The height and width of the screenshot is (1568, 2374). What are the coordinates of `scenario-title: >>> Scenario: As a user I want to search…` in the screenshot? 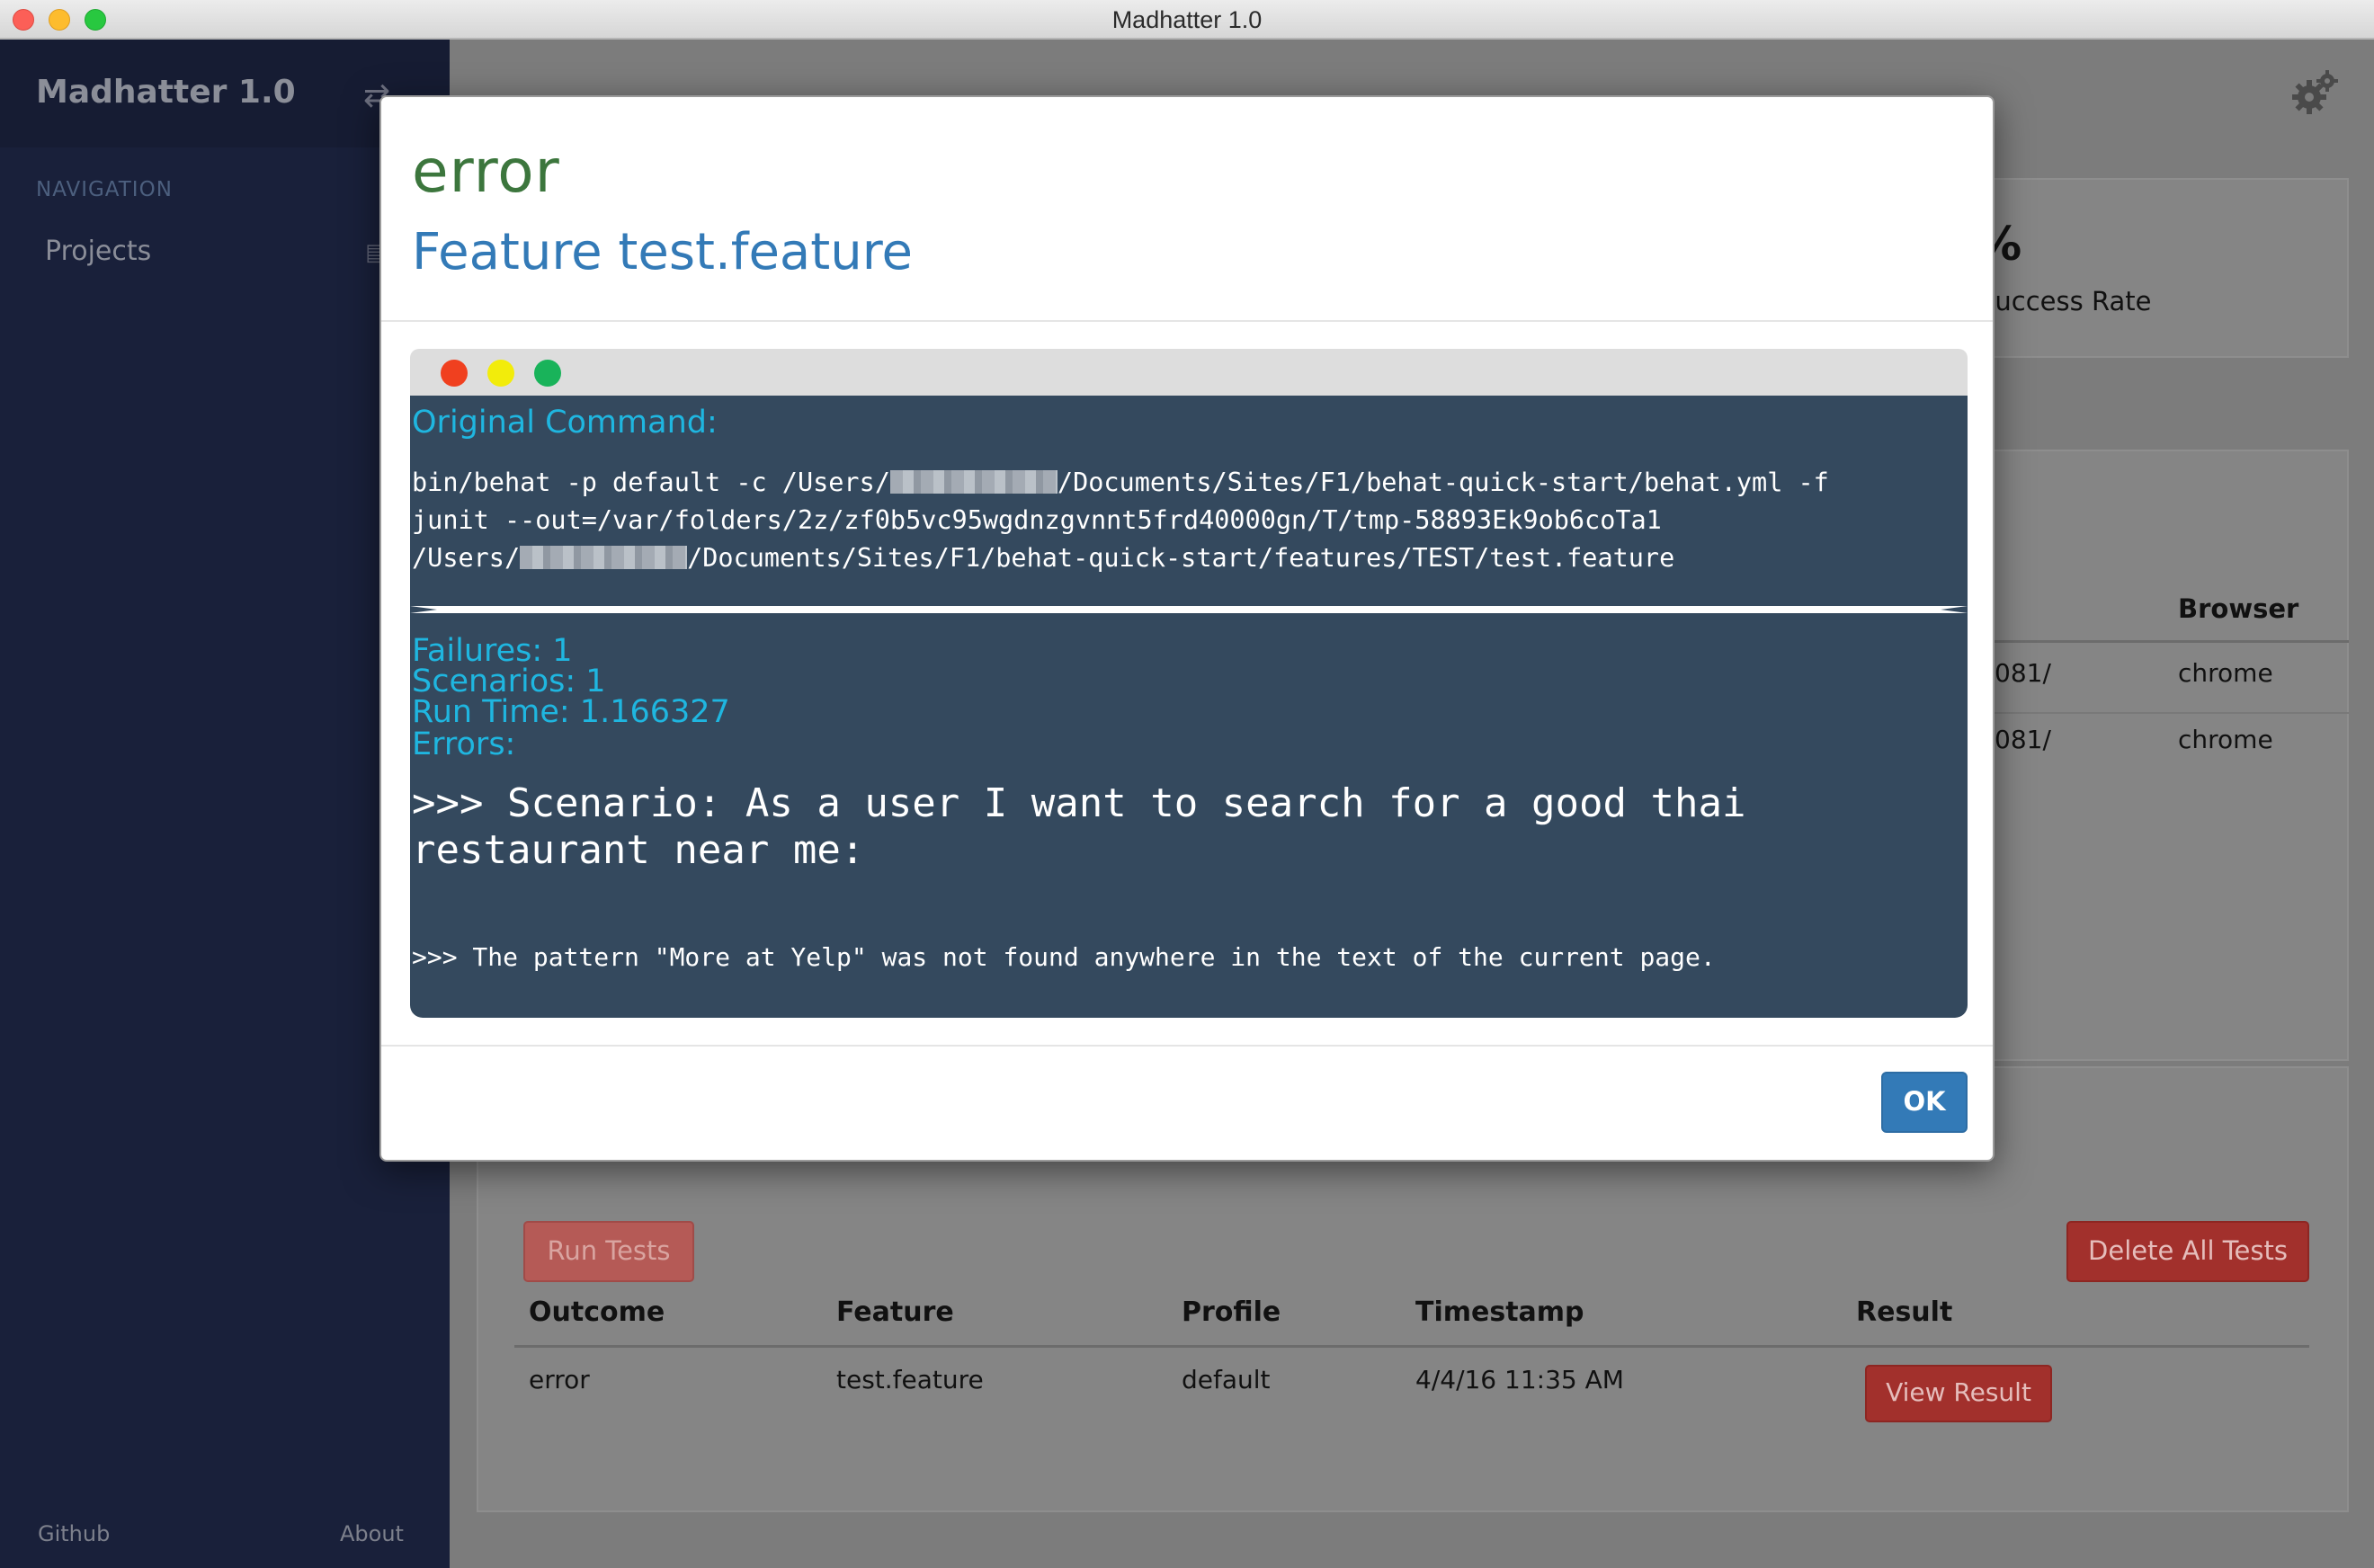 It's located at (1079, 826).